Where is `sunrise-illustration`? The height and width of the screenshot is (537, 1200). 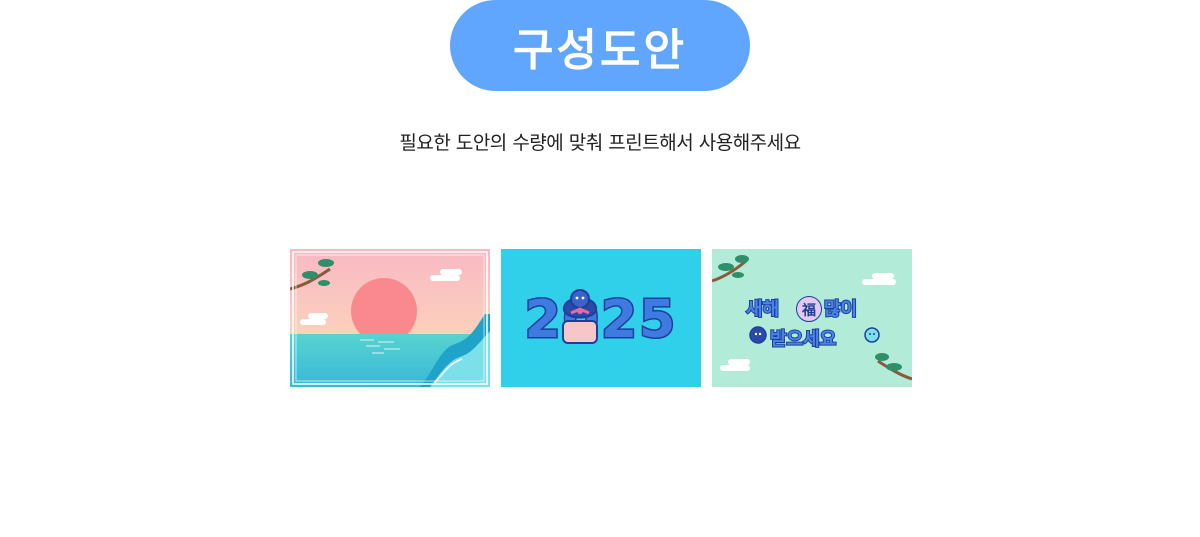 sunrise-illustration is located at coordinates (390, 318).